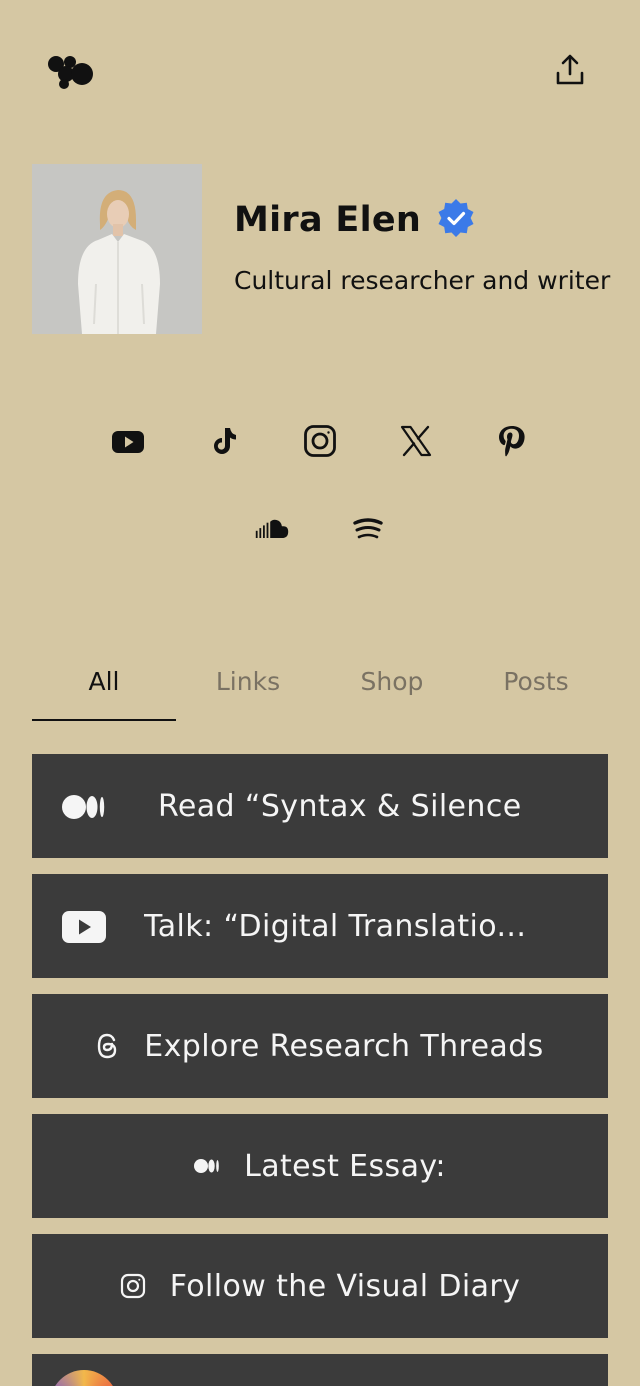 The image size is (640, 1386). I want to click on active-tab-indicator, so click(104, 720).